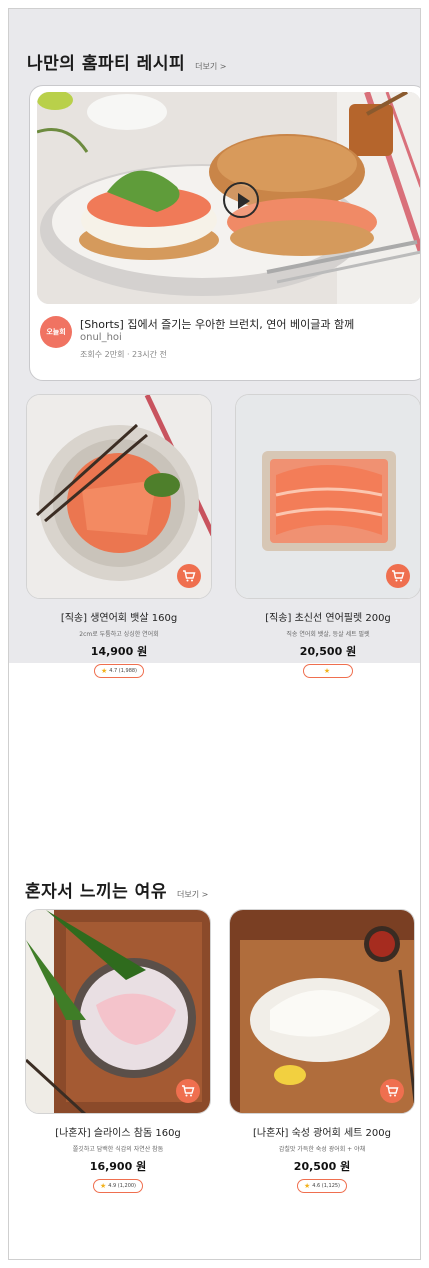  Describe the element at coordinates (96, 892) in the screenshot. I see `section-title: 혼자서 느끼는 여유` at that location.